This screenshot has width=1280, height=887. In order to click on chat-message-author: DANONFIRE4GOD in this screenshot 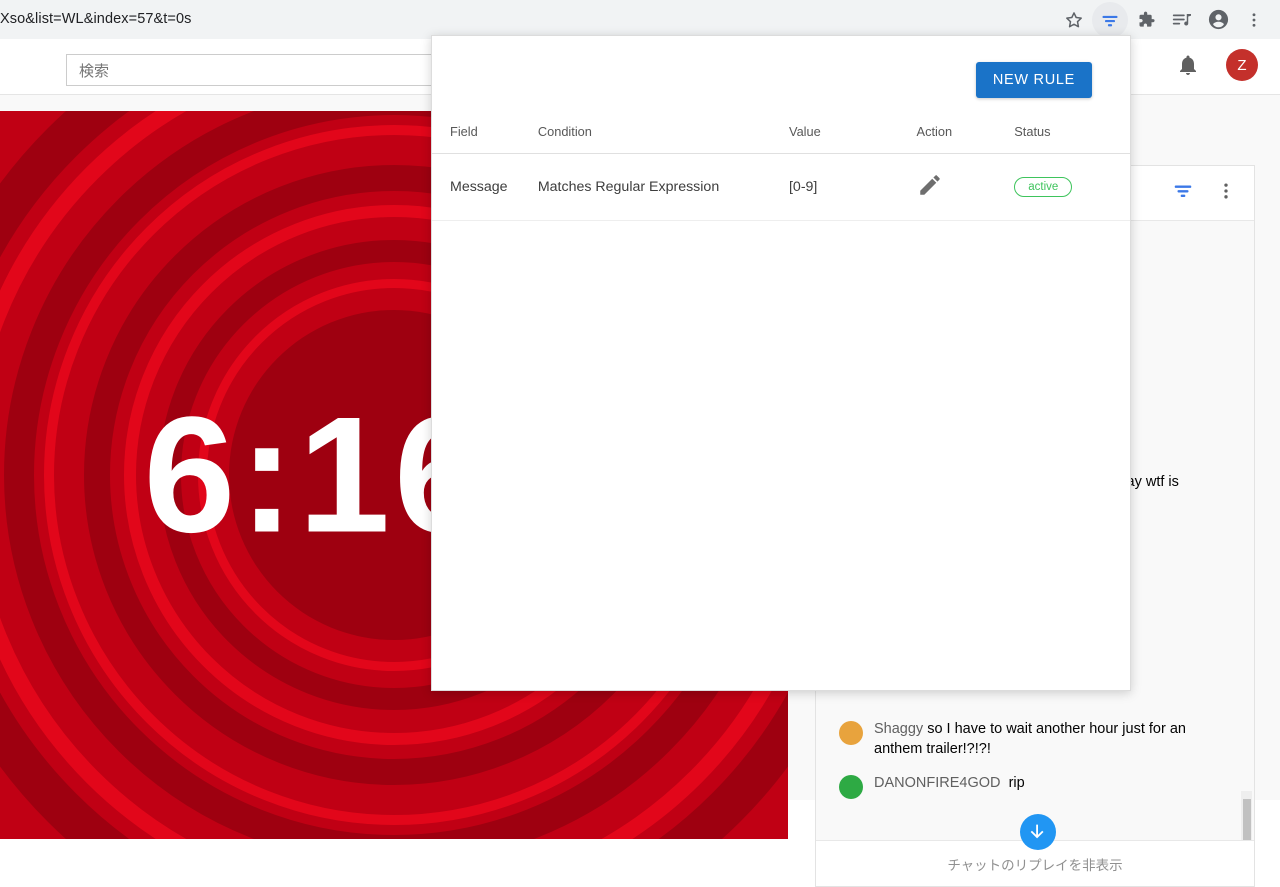, I will do `click(937, 783)`.